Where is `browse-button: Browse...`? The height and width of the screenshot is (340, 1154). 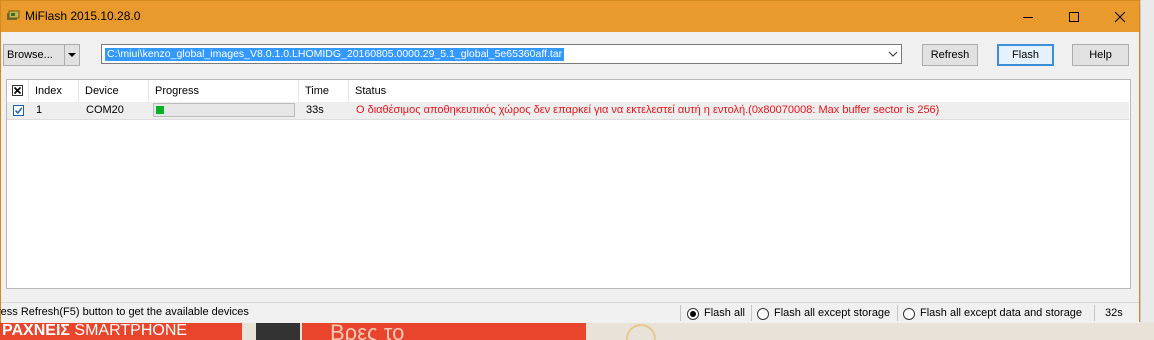
browse-button: Browse... is located at coordinates (33, 55).